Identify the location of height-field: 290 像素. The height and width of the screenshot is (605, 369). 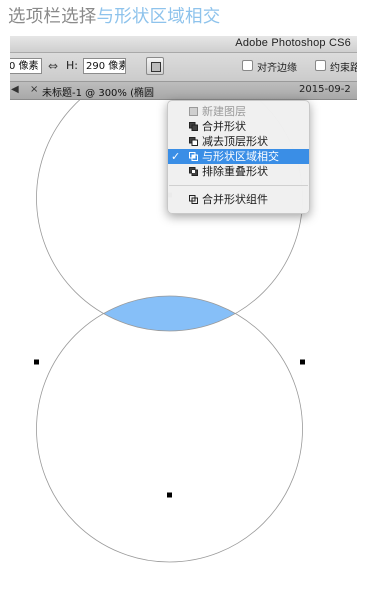
(104, 66).